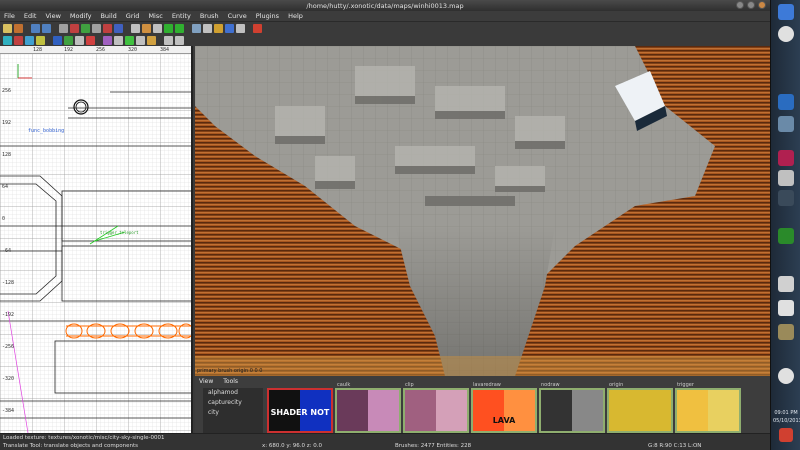 The image size is (800, 450). What do you see at coordinates (209, 16) in the screenshot?
I see `menu-brush: Brush` at bounding box center [209, 16].